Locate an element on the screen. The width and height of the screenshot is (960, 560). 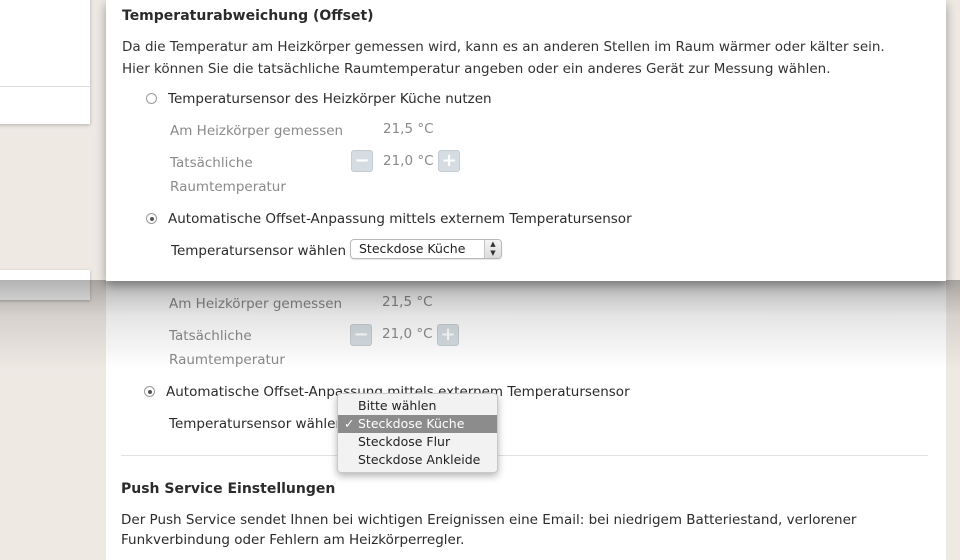
dropdown-option-steckdose-flur: Steckdose Flur is located at coordinates (417, 442).